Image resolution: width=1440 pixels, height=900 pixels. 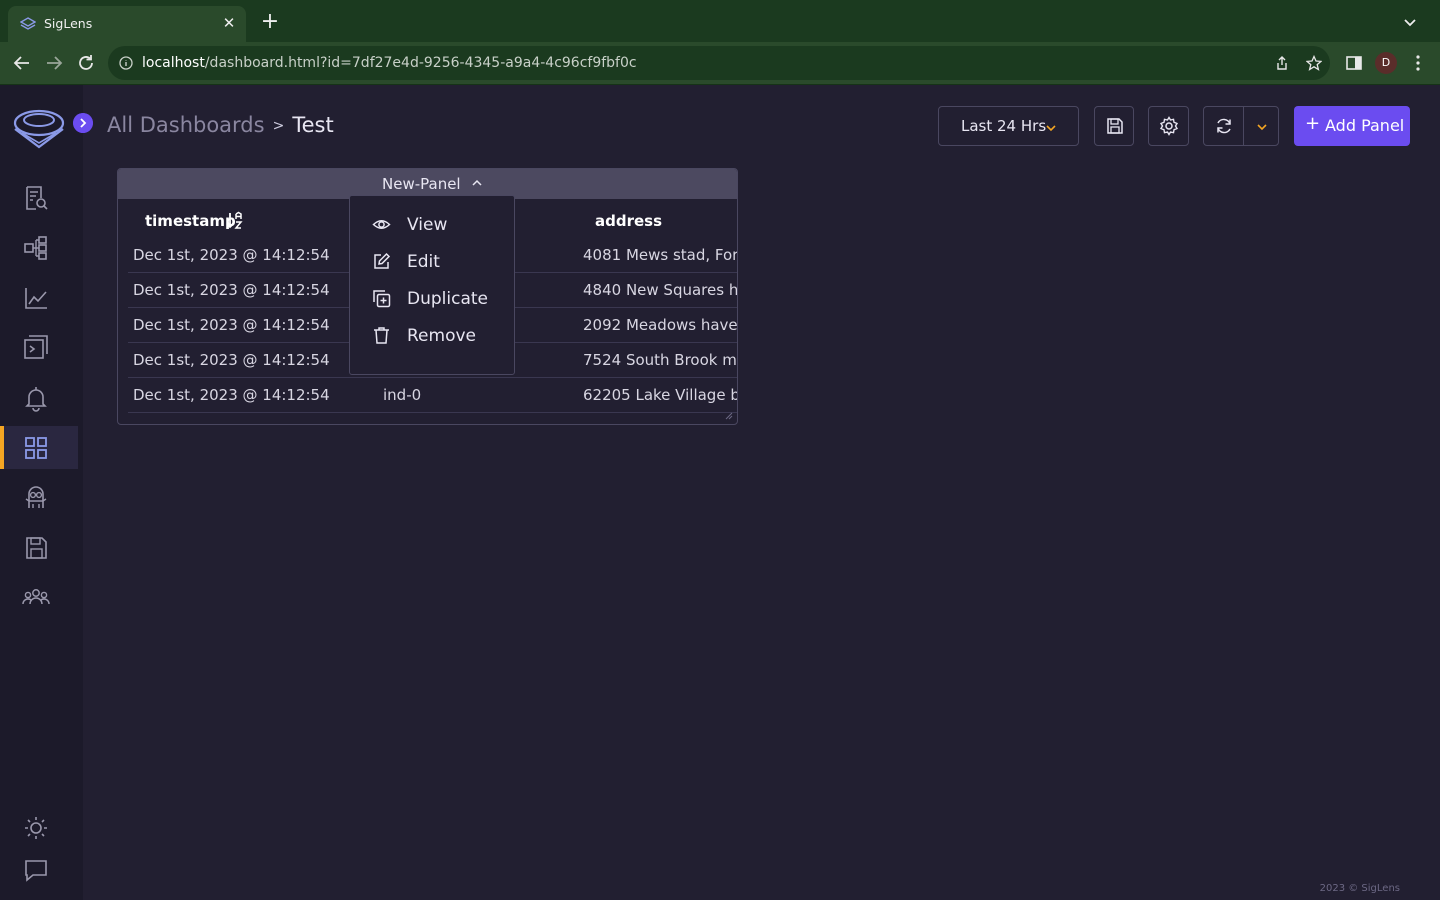 I want to click on gear-icon, so click(x=1169, y=126).